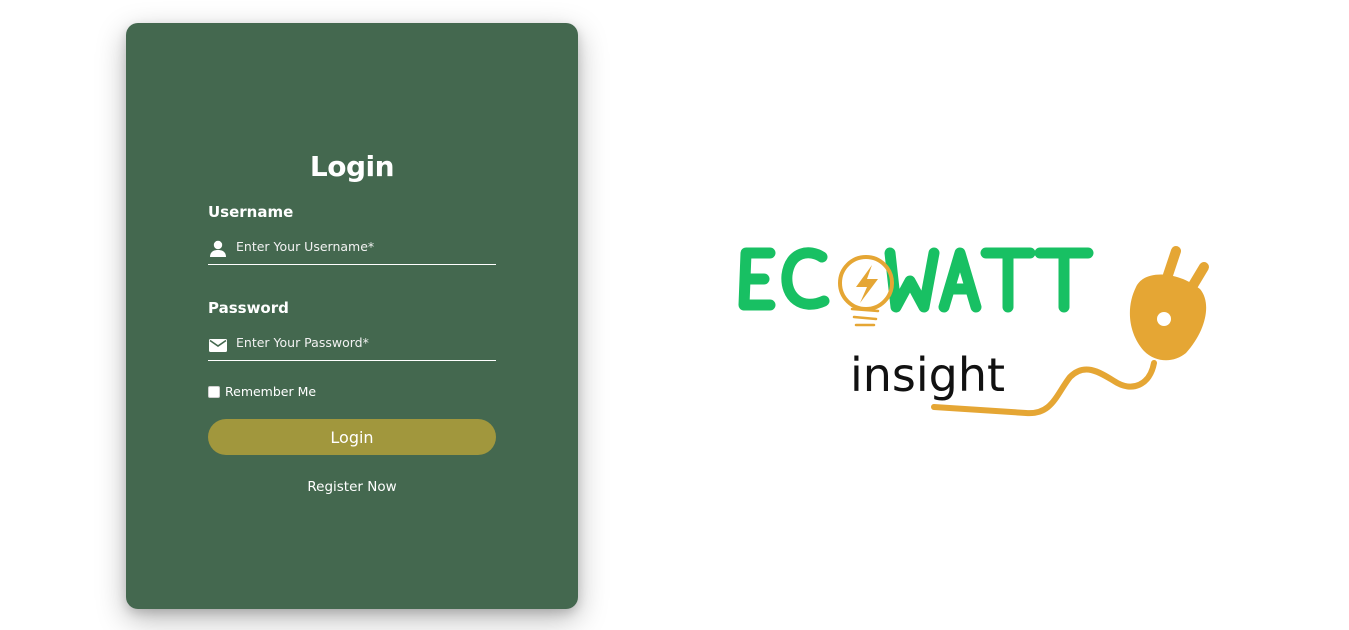  What do you see at coordinates (214, 391) in the screenshot?
I see `remember-me-checkbox` at bounding box center [214, 391].